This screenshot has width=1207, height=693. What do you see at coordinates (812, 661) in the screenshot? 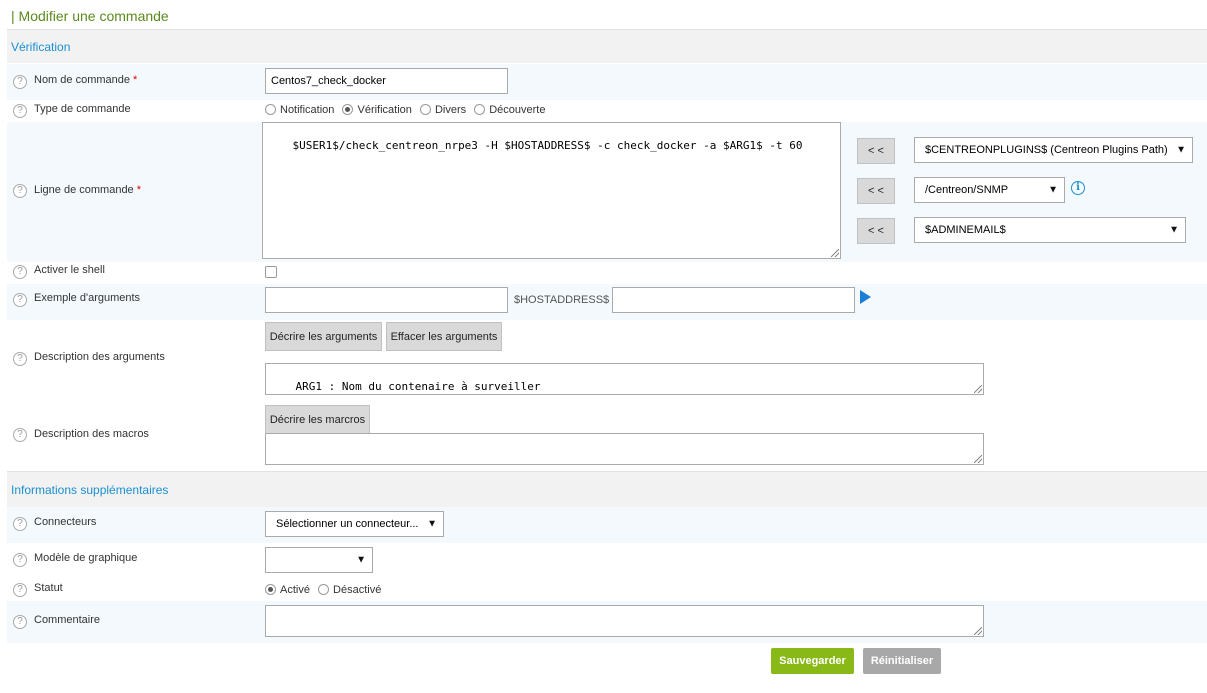
I see `save-button: Sauvegarder` at bounding box center [812, 661].